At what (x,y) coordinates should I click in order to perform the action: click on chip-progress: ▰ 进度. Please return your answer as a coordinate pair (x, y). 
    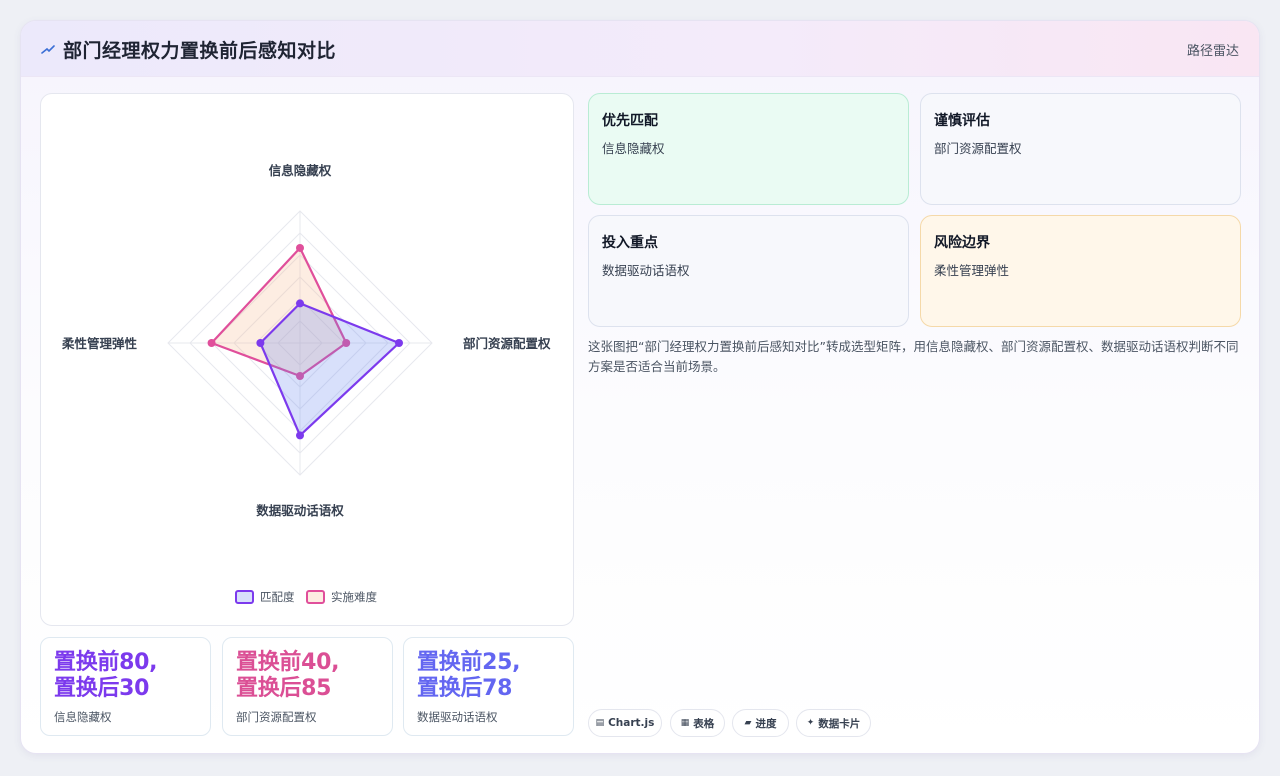
    Looking at the image, I should click on (760, 723).